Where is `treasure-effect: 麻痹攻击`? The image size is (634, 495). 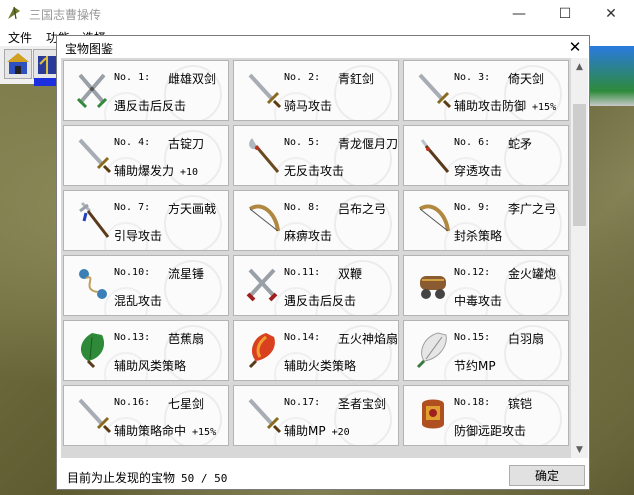
treasure-effect: 麻痹攻击 is located at coordinates (308, 235).